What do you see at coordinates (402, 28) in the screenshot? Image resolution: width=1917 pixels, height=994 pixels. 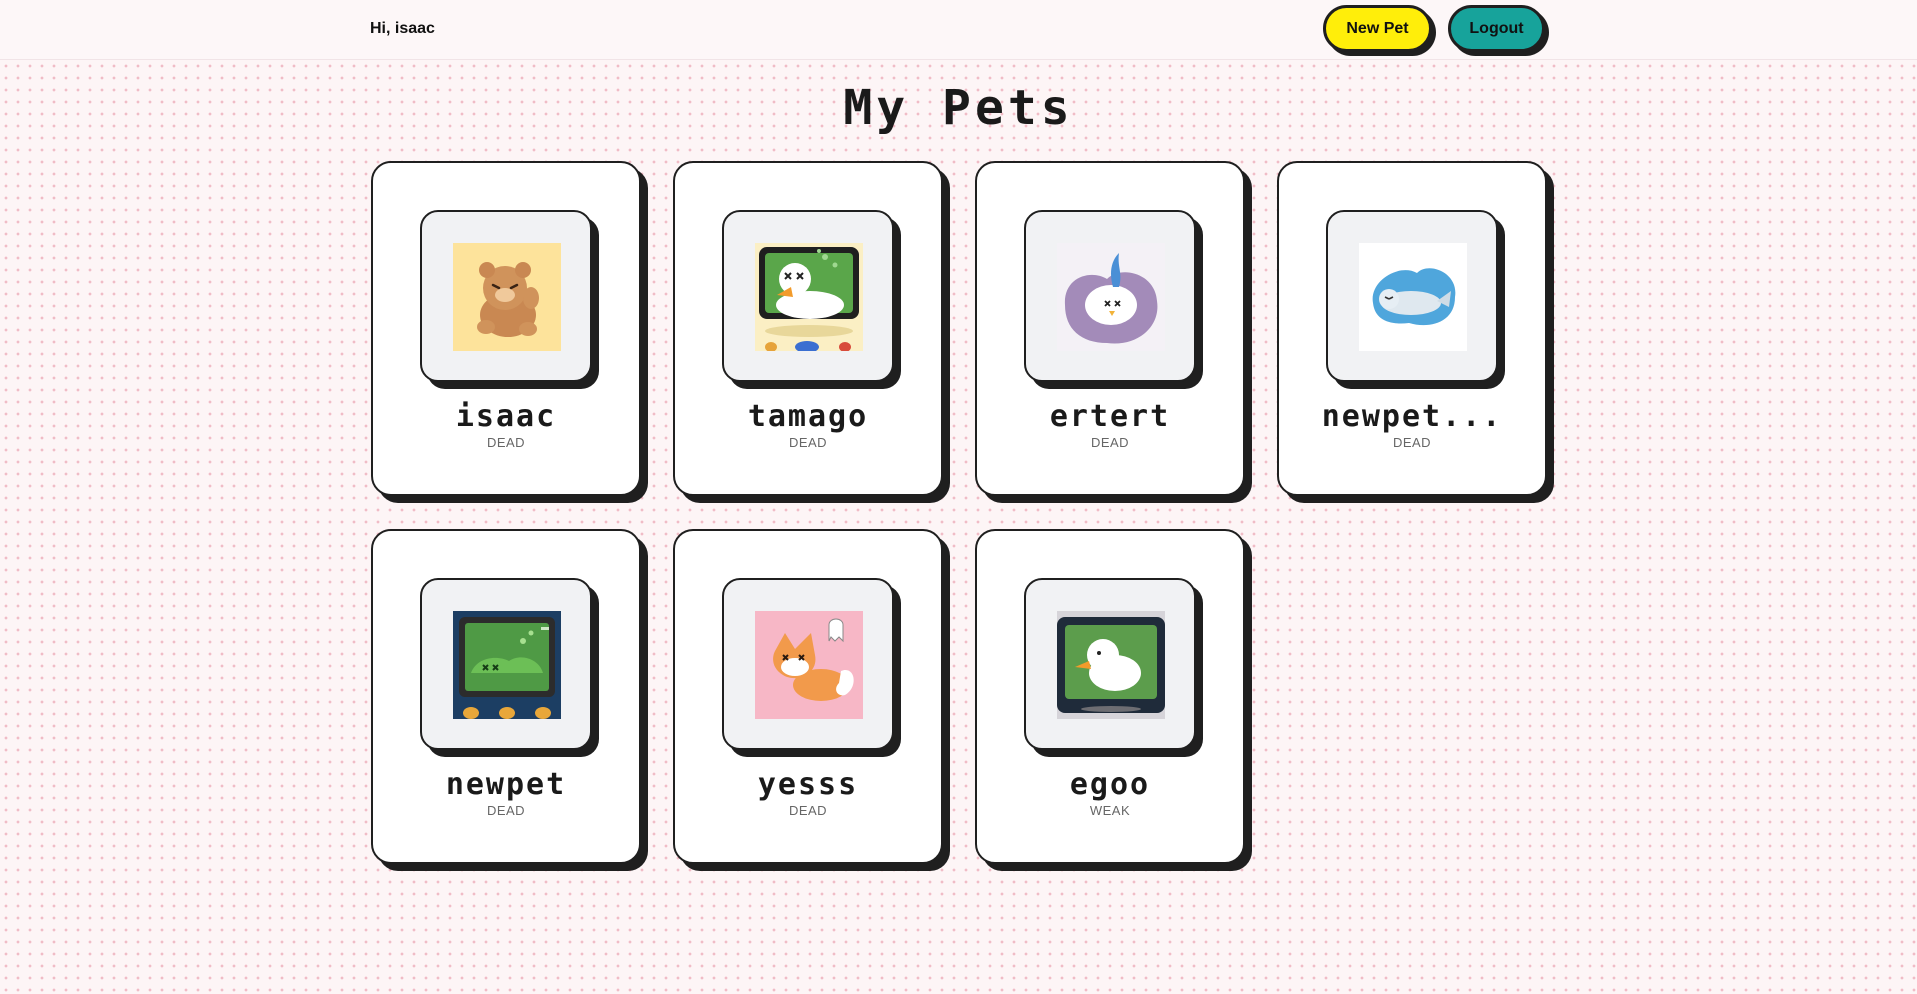 I see `greeting-text: Hi, isaac` at bounding box center [402, 28].